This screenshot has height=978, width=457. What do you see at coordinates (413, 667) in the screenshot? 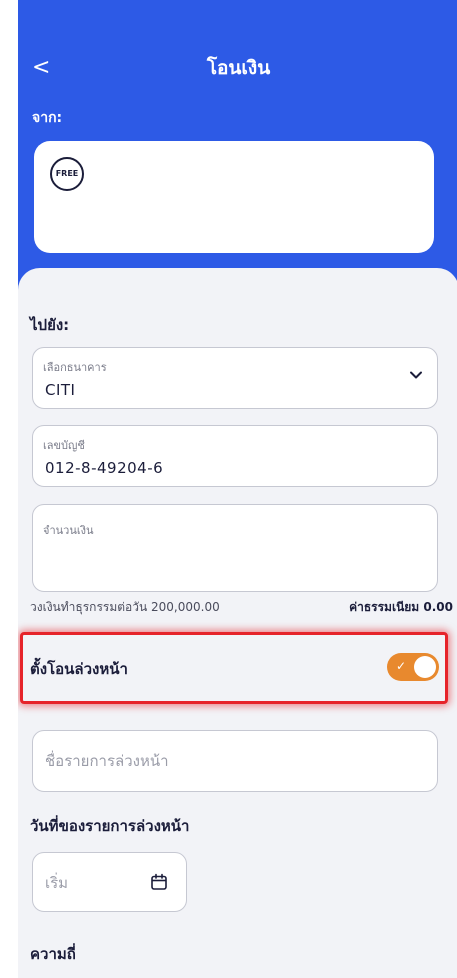
I see `advance-transfer-toggle: ✓` at bounding box center [413, 667].